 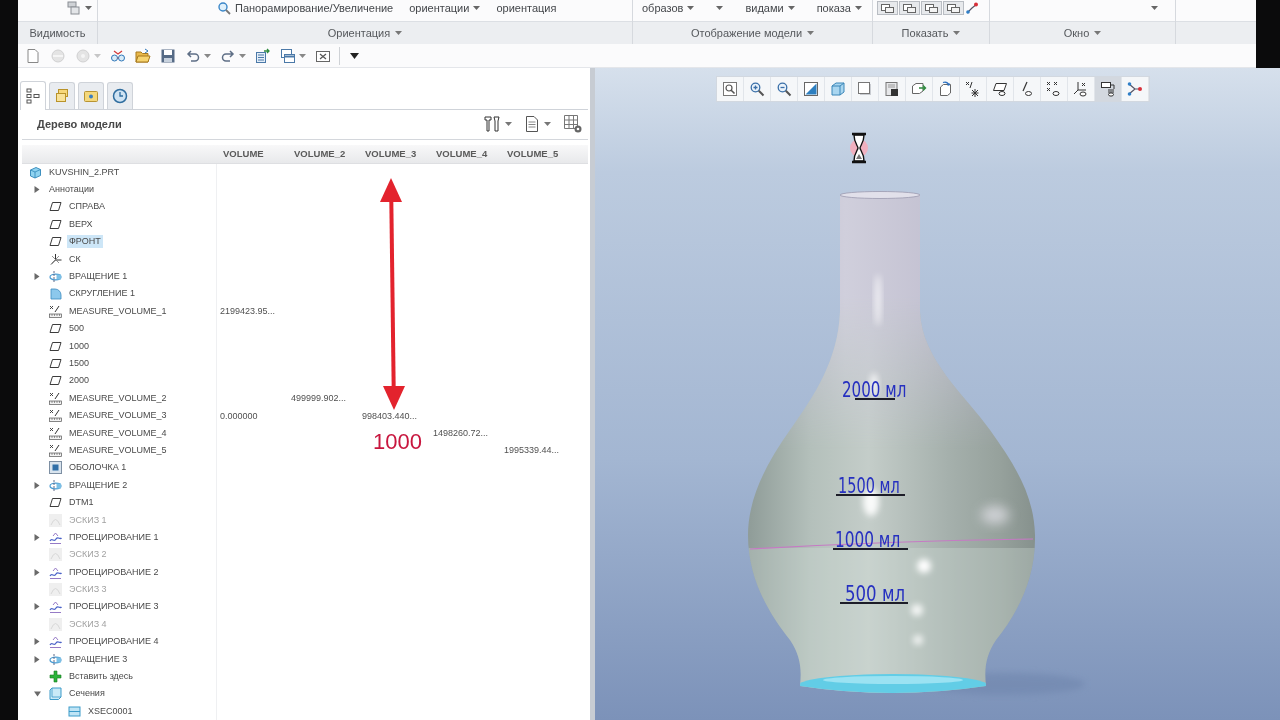 What do you see at coordinates (305, 8) in the screenshot?
I see `ribbon-button: Панорамирование/Увеличение` at bounding box center [305, 8].